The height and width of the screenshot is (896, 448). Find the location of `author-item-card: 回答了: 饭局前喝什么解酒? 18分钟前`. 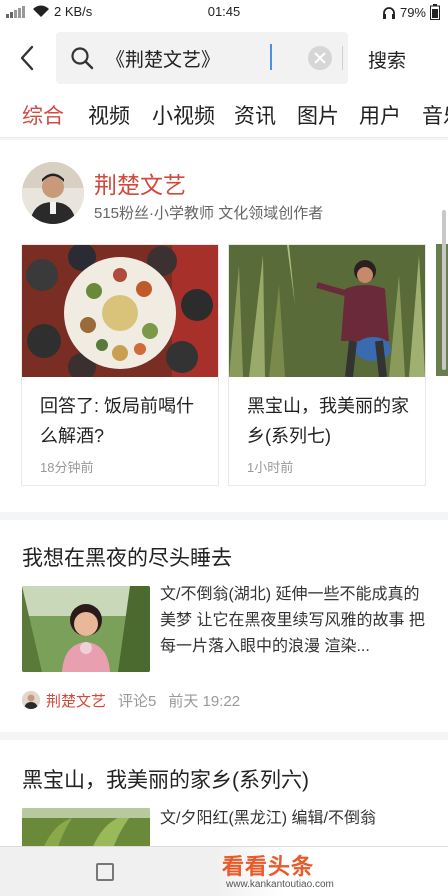

author-item-card: 回答了: 饭局前喝什么解酒? 18分钟前 is located at coordinates (120, 365).